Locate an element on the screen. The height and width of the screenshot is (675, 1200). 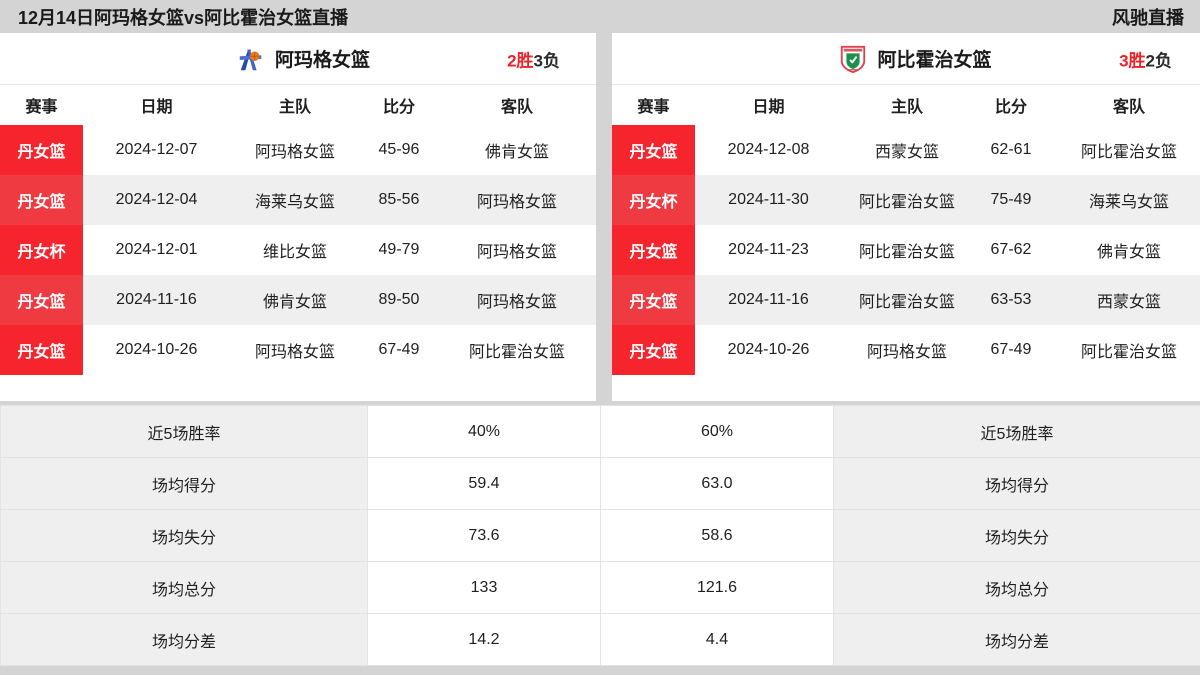
match-score: 62-61 is located at coordinates (1011, 149).